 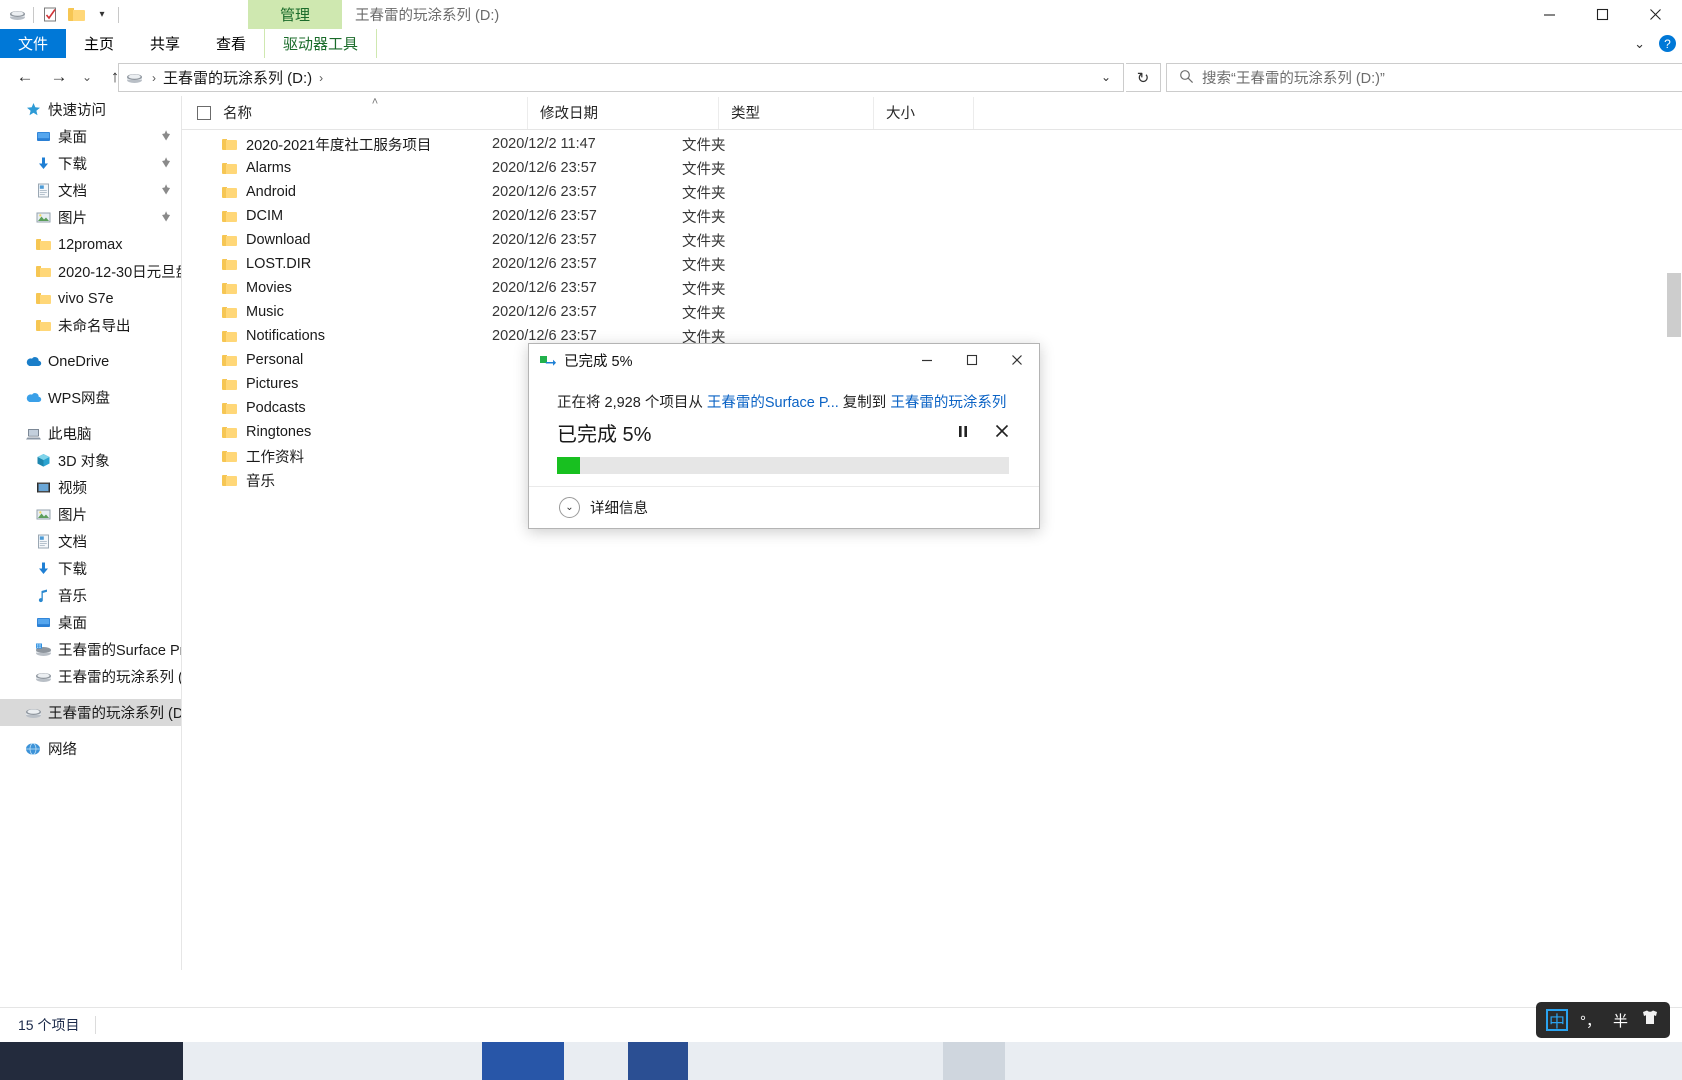 I want to click on dialog-minimize-button, so click(x=926, y=360).